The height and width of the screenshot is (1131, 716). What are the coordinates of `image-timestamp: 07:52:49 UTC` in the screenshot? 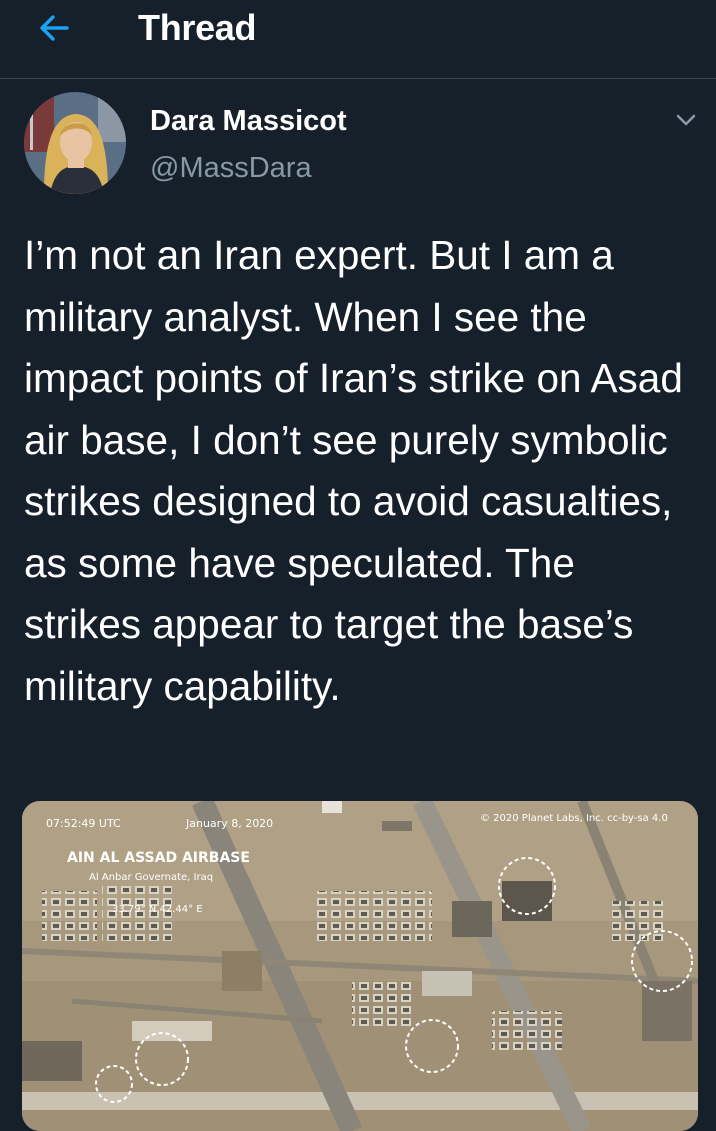 It's located at (83, 823).